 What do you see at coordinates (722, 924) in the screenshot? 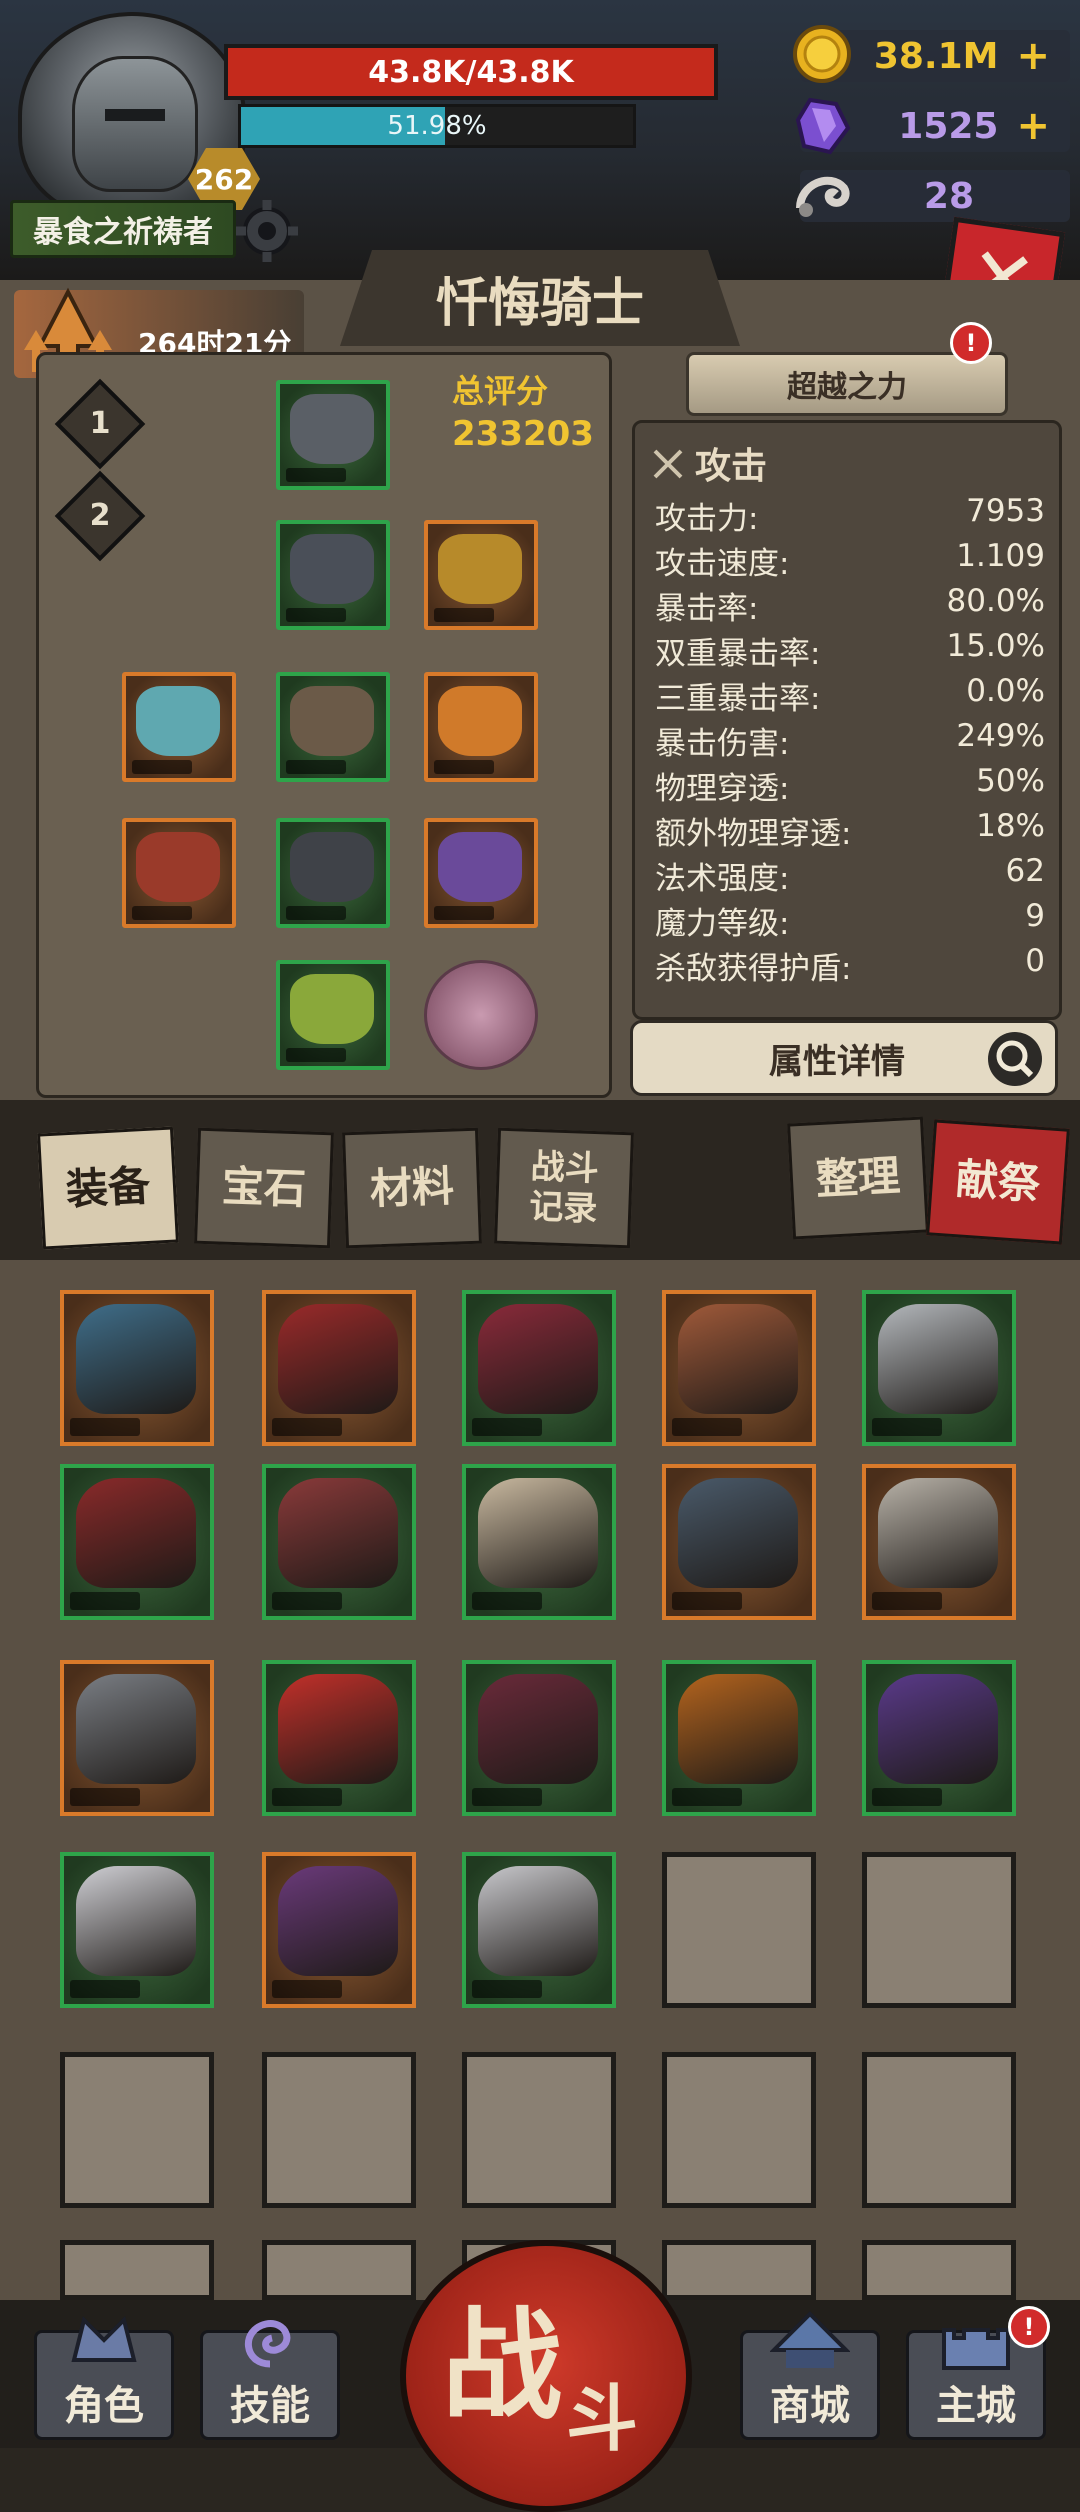
I see `stat-label: 魔力等级:` at bounding box center [722, 924].